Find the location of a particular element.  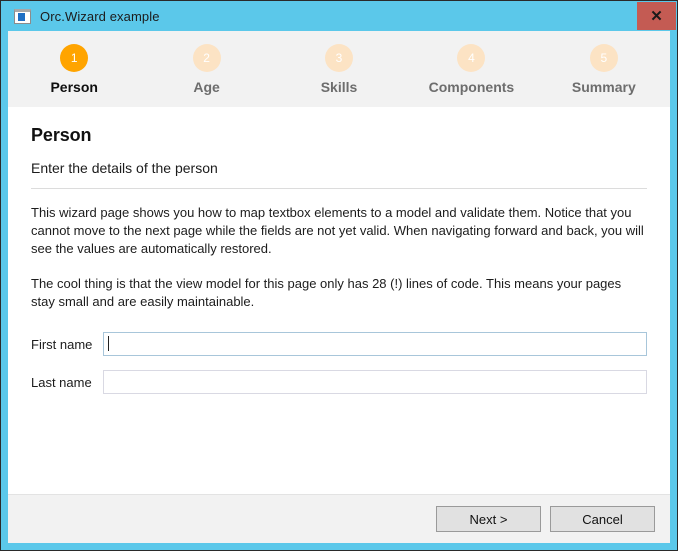

title-bar: Orc.Wizard example ✕ is located at coordinates (339, 16).